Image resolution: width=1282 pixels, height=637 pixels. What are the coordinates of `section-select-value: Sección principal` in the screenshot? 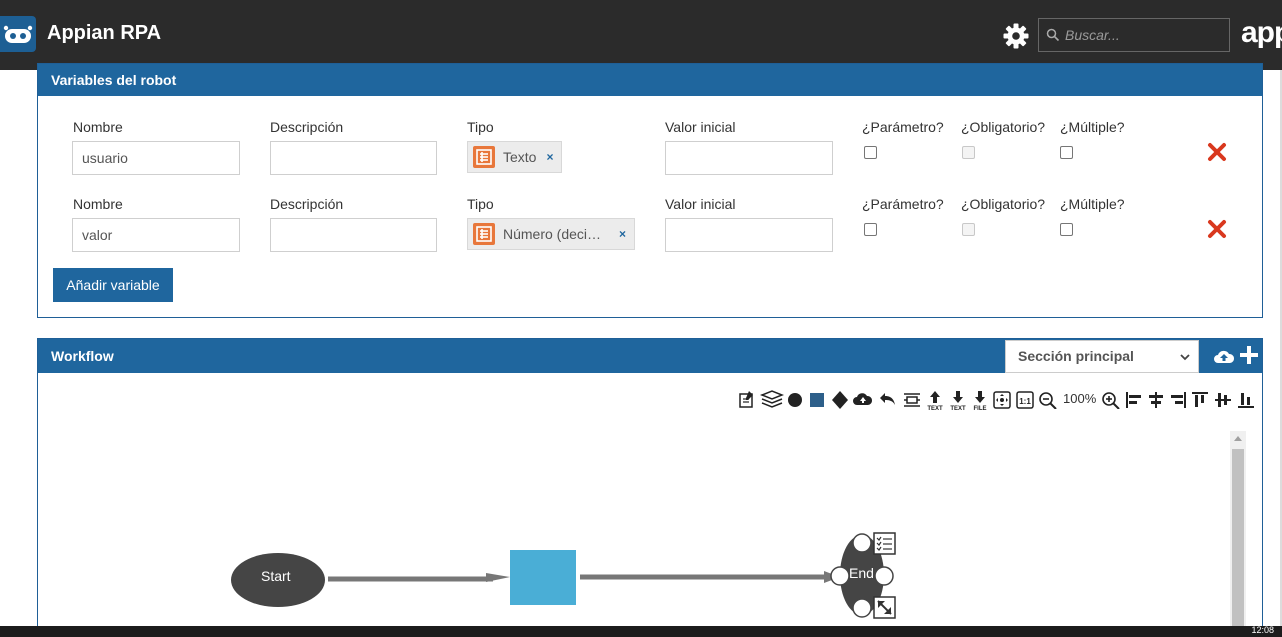 It's located at (1076, 356).